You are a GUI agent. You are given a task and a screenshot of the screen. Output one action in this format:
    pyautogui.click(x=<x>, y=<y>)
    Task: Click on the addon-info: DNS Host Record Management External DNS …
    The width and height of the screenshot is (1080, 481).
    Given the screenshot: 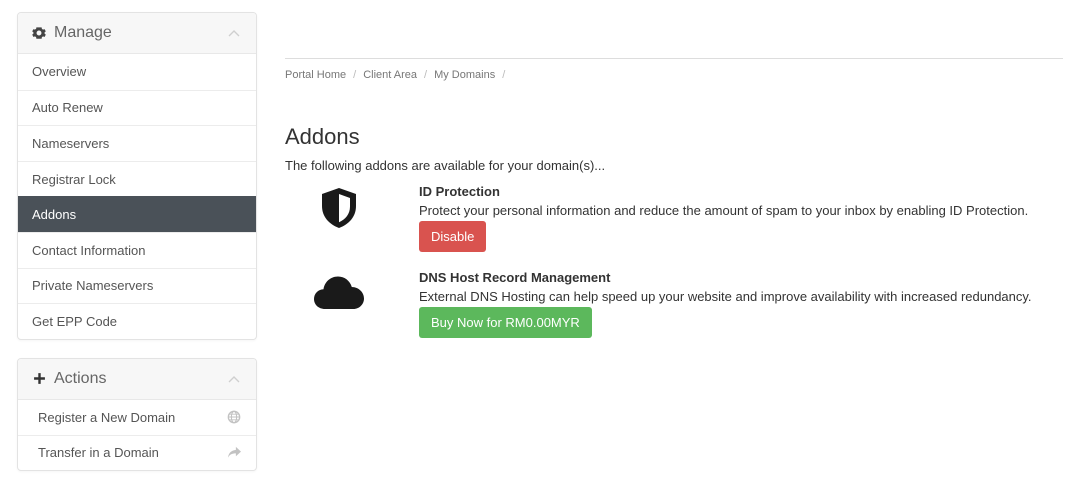 What is the action you would take?
    pyautogui.click(x=725, y=304)
    